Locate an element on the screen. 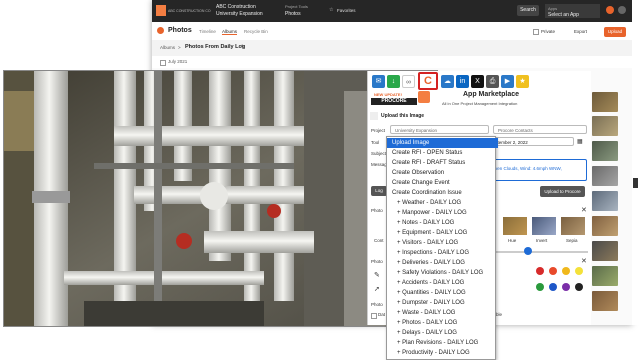 The image size is (640, 360). menu-item-equipment-log: + Equipment - DAILY LOG is located at coordinates (445, 233).